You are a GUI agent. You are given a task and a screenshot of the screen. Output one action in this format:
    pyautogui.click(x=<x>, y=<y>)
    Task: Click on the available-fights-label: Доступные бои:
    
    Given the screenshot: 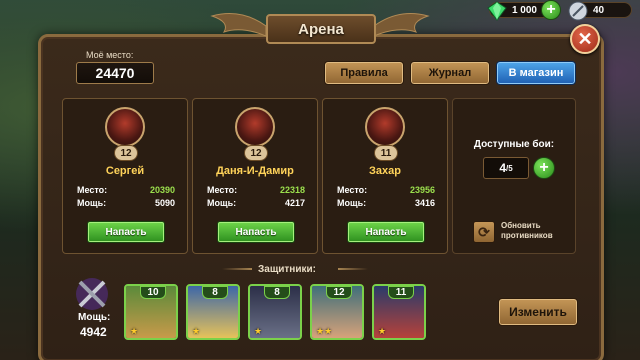 What is the action you would take?
    pyautogui.click(x=514, y=144)
    